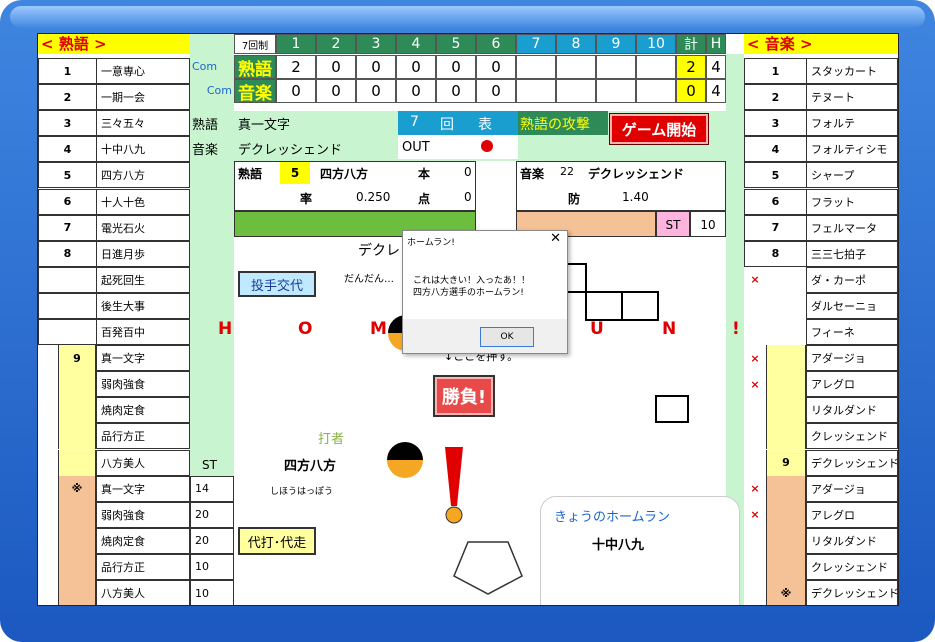  Describe the element at coordinates (555, 238) in the screenshot. I see `close-icon: ✕` at that location.